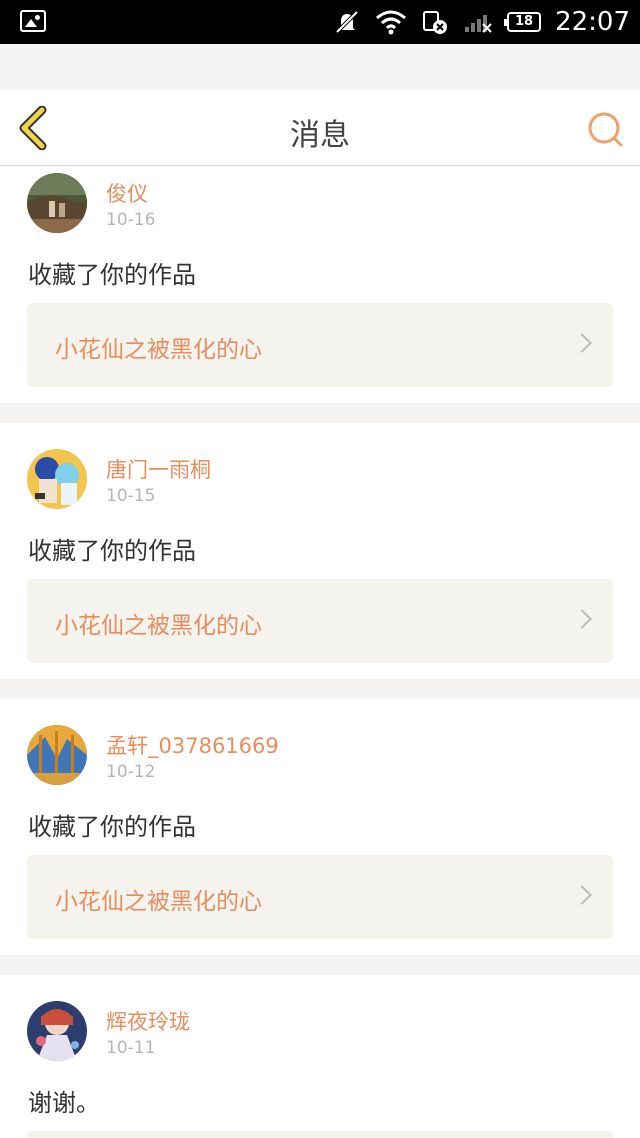 Image resolution: width=640 pixels, height=1138 pixels. I want to click on sim-error-icon, so click(435, 22).